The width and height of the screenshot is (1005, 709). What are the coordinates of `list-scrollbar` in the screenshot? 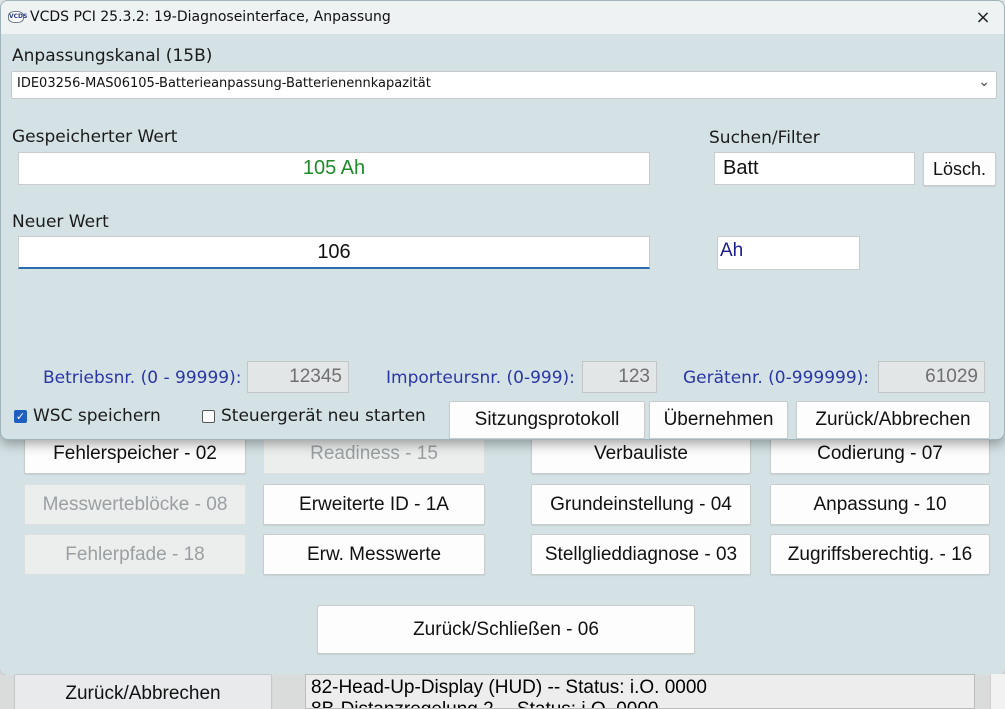 It's located at (997, 691).